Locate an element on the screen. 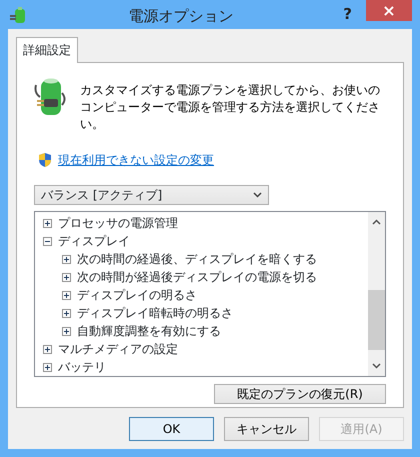 The width and height of the screenshot is (420, 457). tab: 詳細設定 is located at coordinates (47, 50).